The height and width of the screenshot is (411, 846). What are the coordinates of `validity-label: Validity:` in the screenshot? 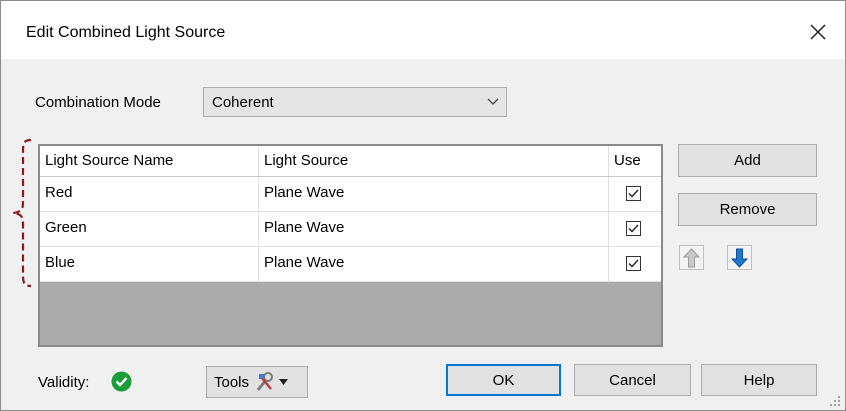 It's located at (64, 382).